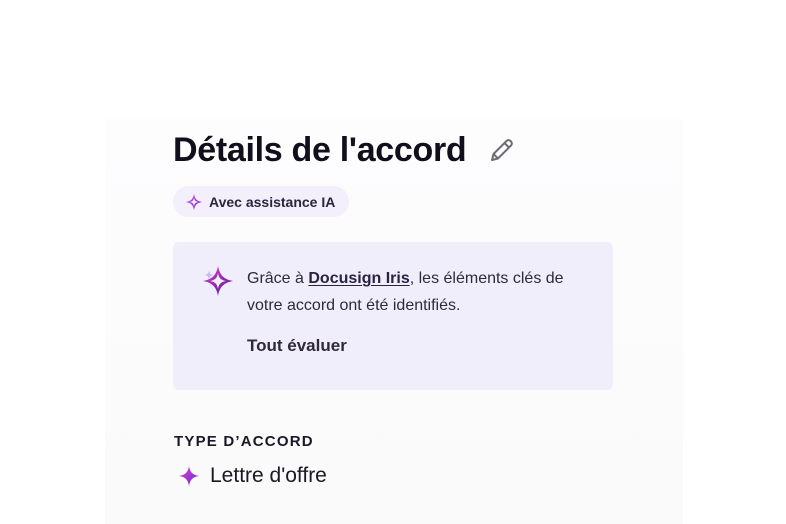 This screenshot has width=786, height=524. Describe the element at coordinates (297, 346) in the screenshot. I see `review-all-link: Tout évaluer` at that location.